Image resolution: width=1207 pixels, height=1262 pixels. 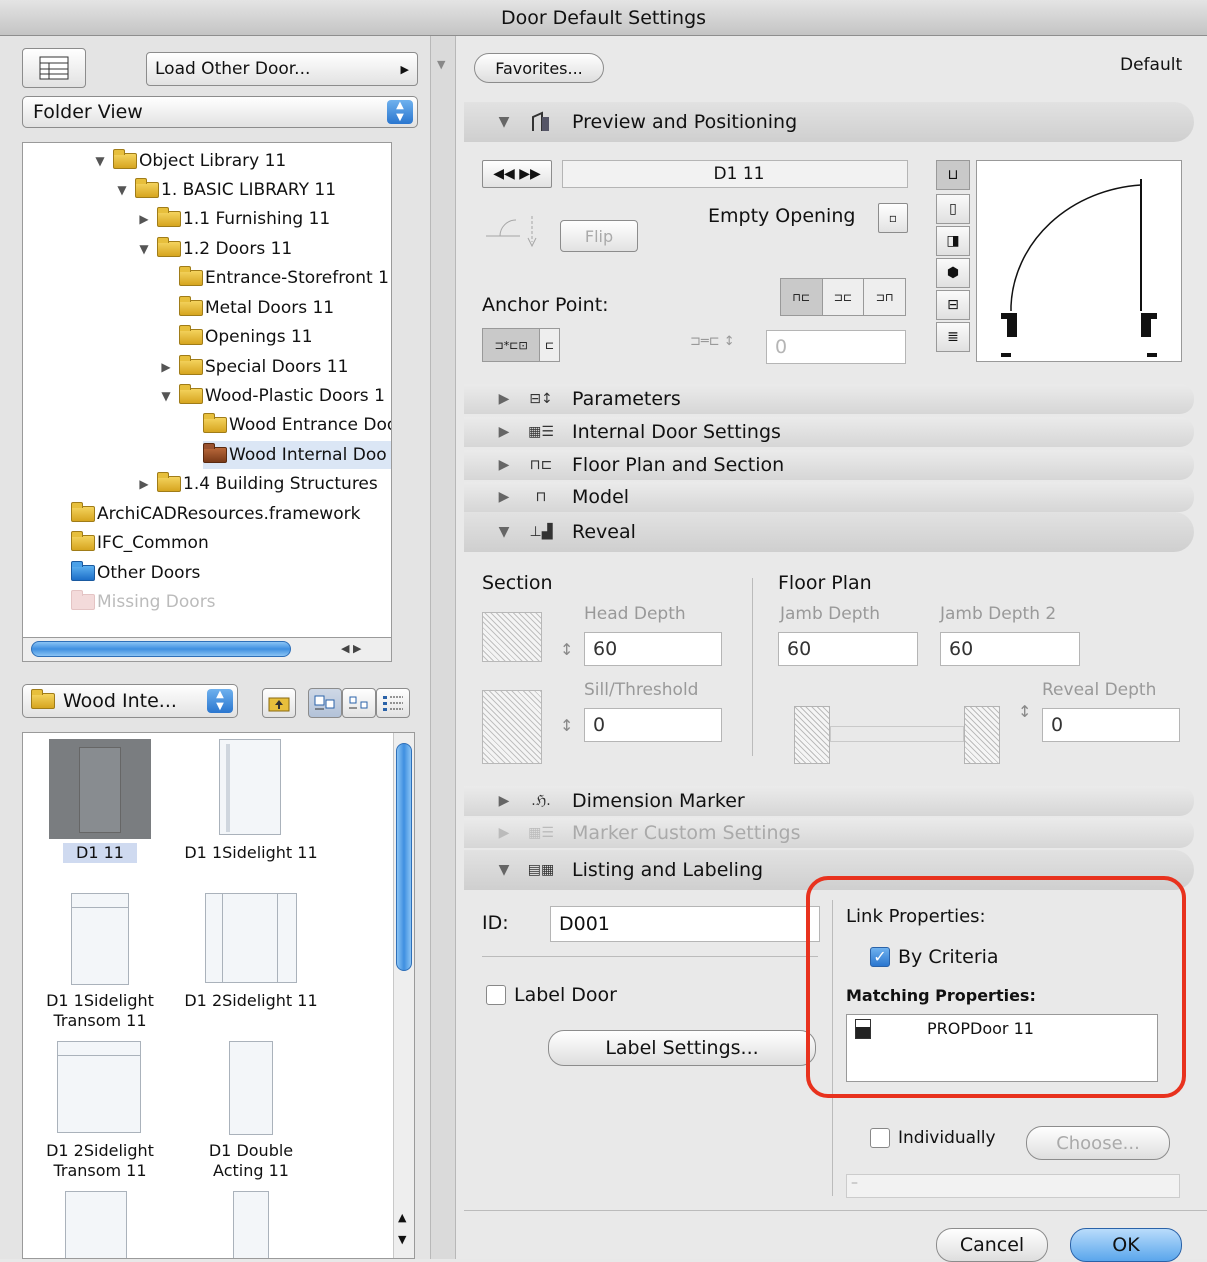 What do you see at coordinates (135, 573) in the screenshot?
I see `tree-item: Other Doors` at bounding box center [135, 573].